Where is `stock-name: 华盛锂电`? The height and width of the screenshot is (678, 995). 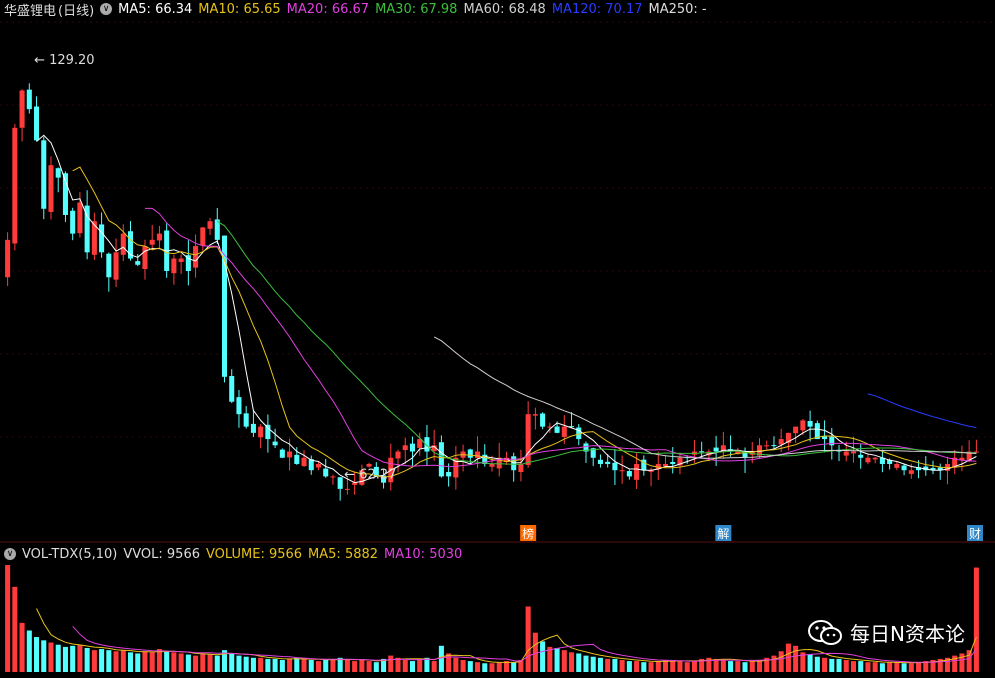 stock-name: 华盛锂电 is located at coordinates (30, 11).